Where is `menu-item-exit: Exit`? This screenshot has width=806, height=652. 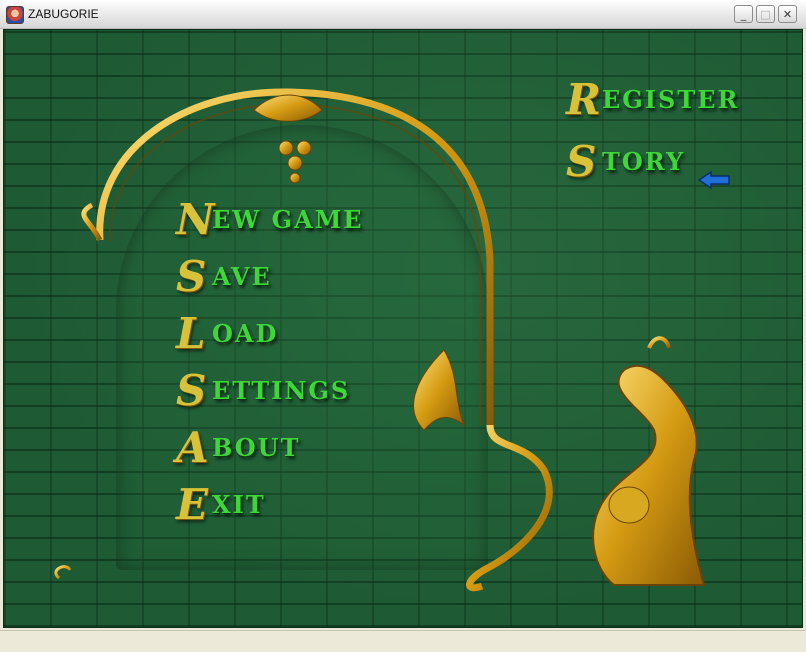
menu-item-exit: Exit is located at coordinates (270, 508).